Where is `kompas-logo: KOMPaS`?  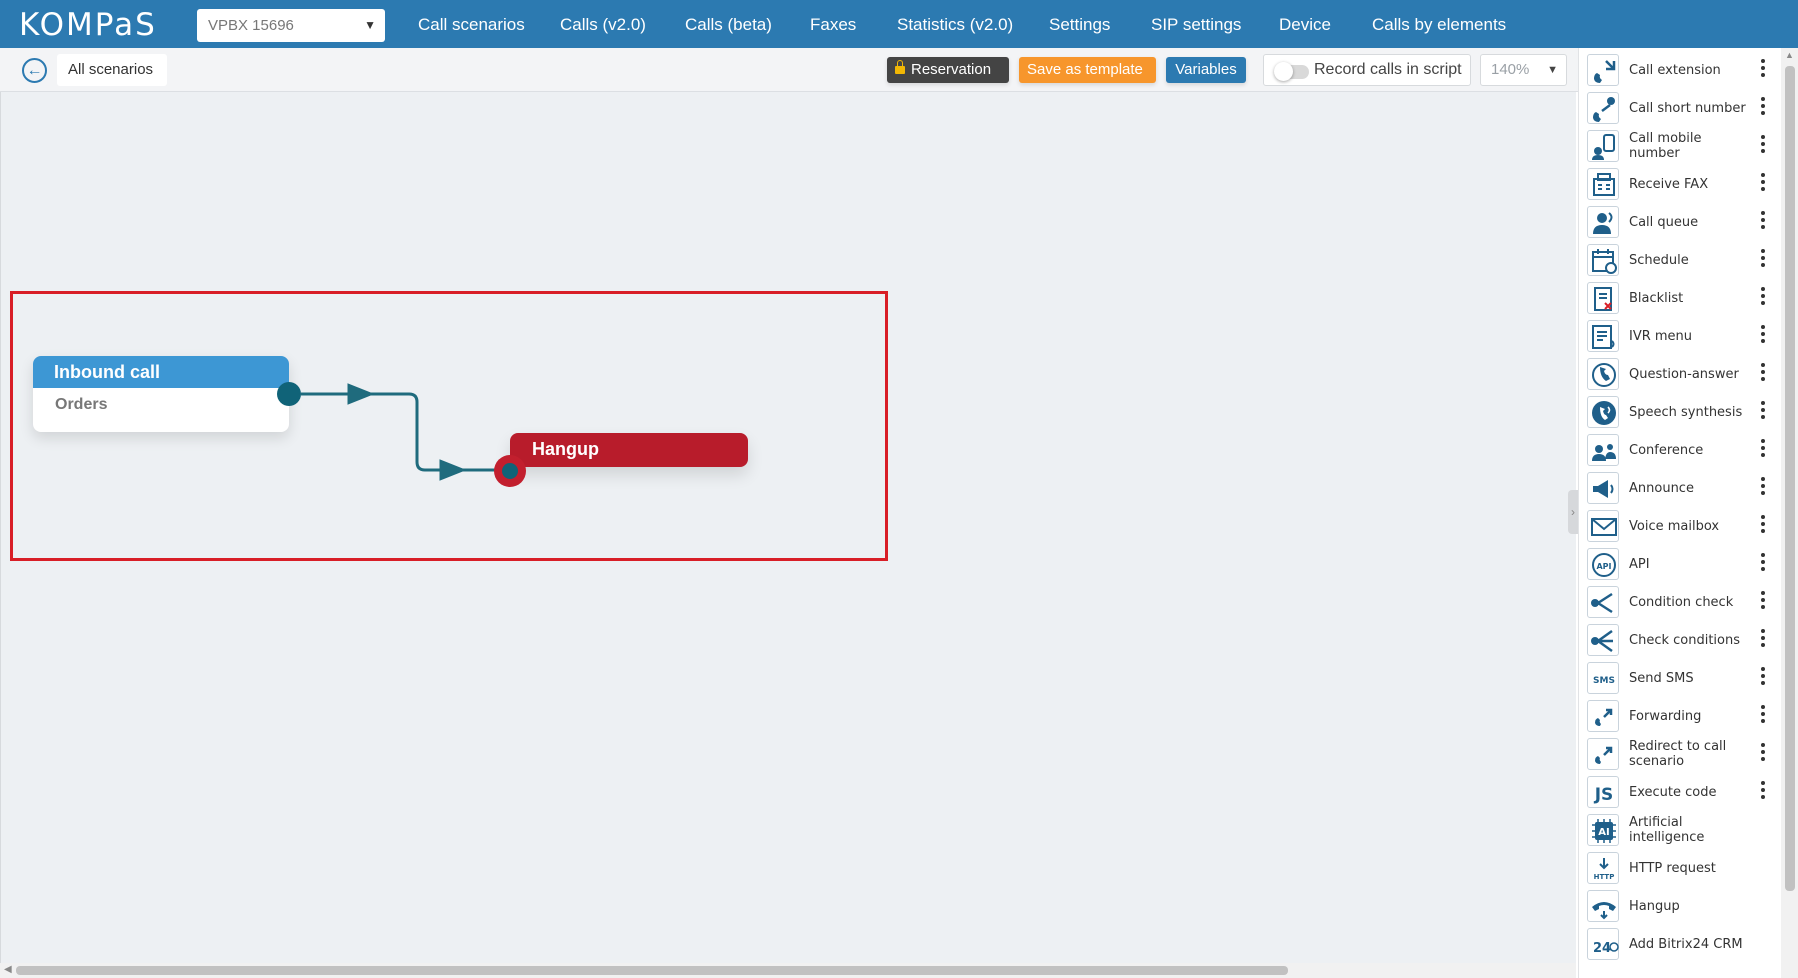 kompas-logo: KOMPaS is located at coordinates (88, 25).